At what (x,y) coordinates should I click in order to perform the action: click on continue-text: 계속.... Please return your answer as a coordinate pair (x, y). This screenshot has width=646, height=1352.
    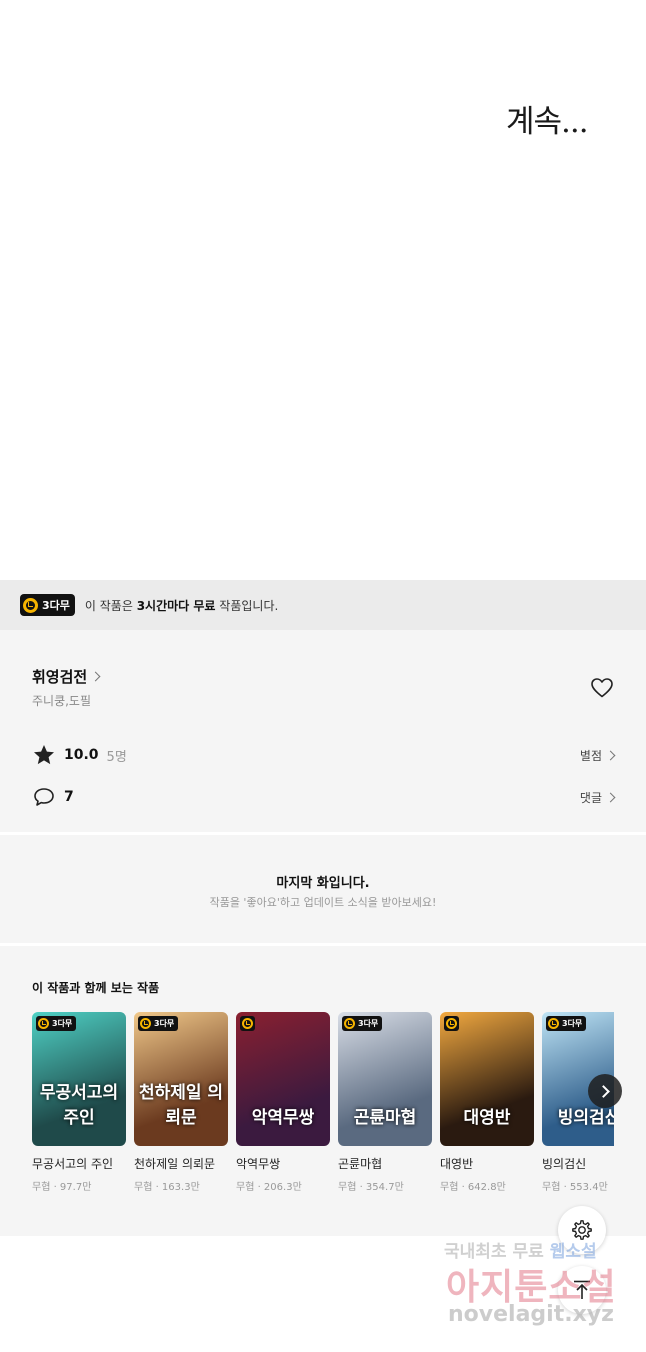
    Looking at the image, I should click on (547, 122).